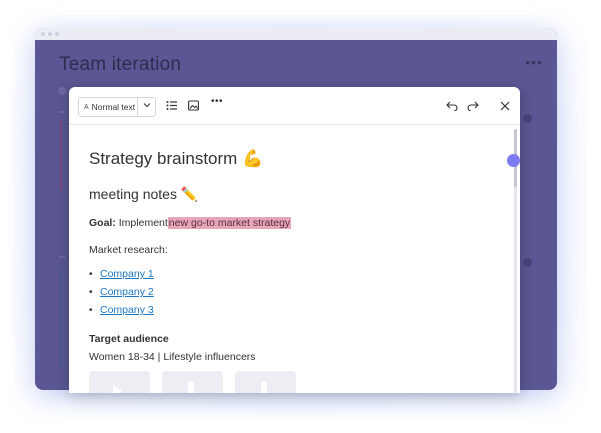 This screenshot has width=601, height=433. I want to click on play-icon, so click(117, 389).